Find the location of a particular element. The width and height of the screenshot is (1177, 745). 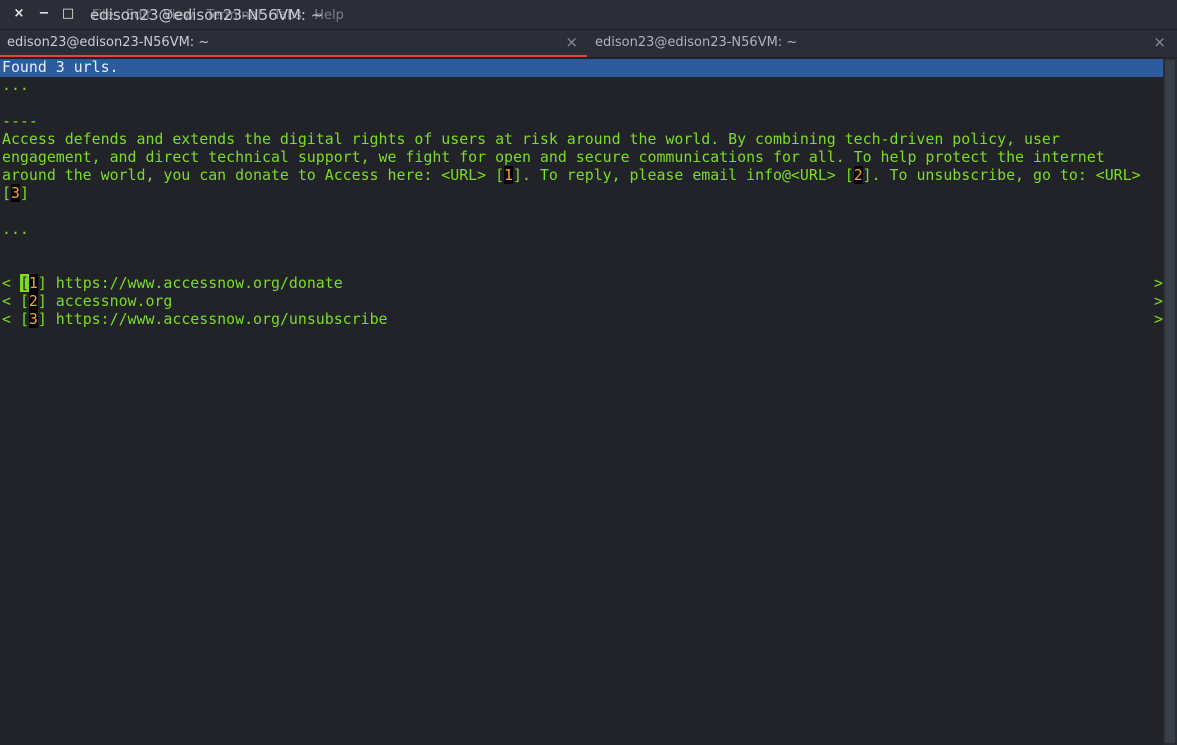

body-text: ]. To unsubscribe, go to: <URL> is located at coordinates (1001, 175).